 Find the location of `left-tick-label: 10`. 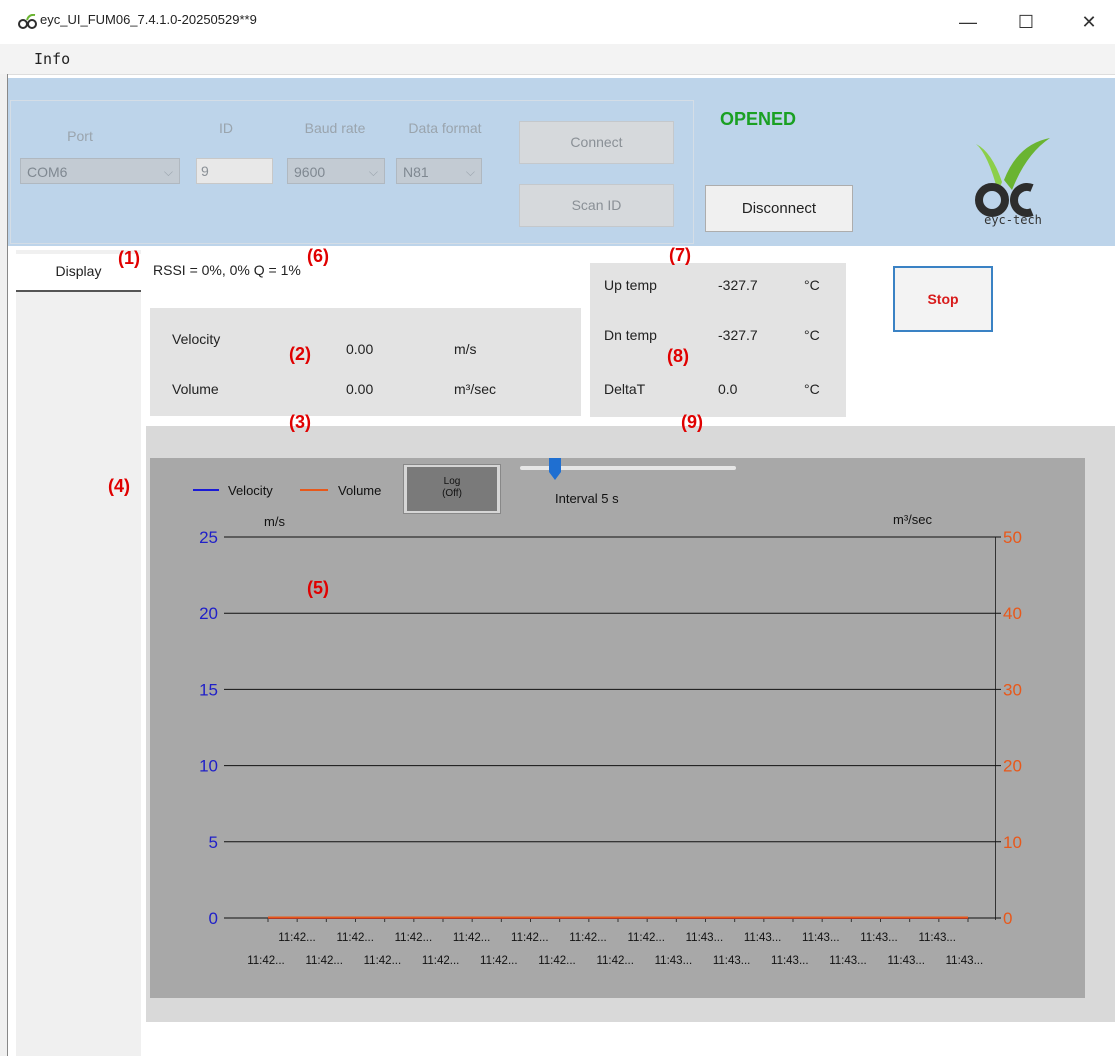

left-tick-label: 10 is located at coordinates (208, 766).